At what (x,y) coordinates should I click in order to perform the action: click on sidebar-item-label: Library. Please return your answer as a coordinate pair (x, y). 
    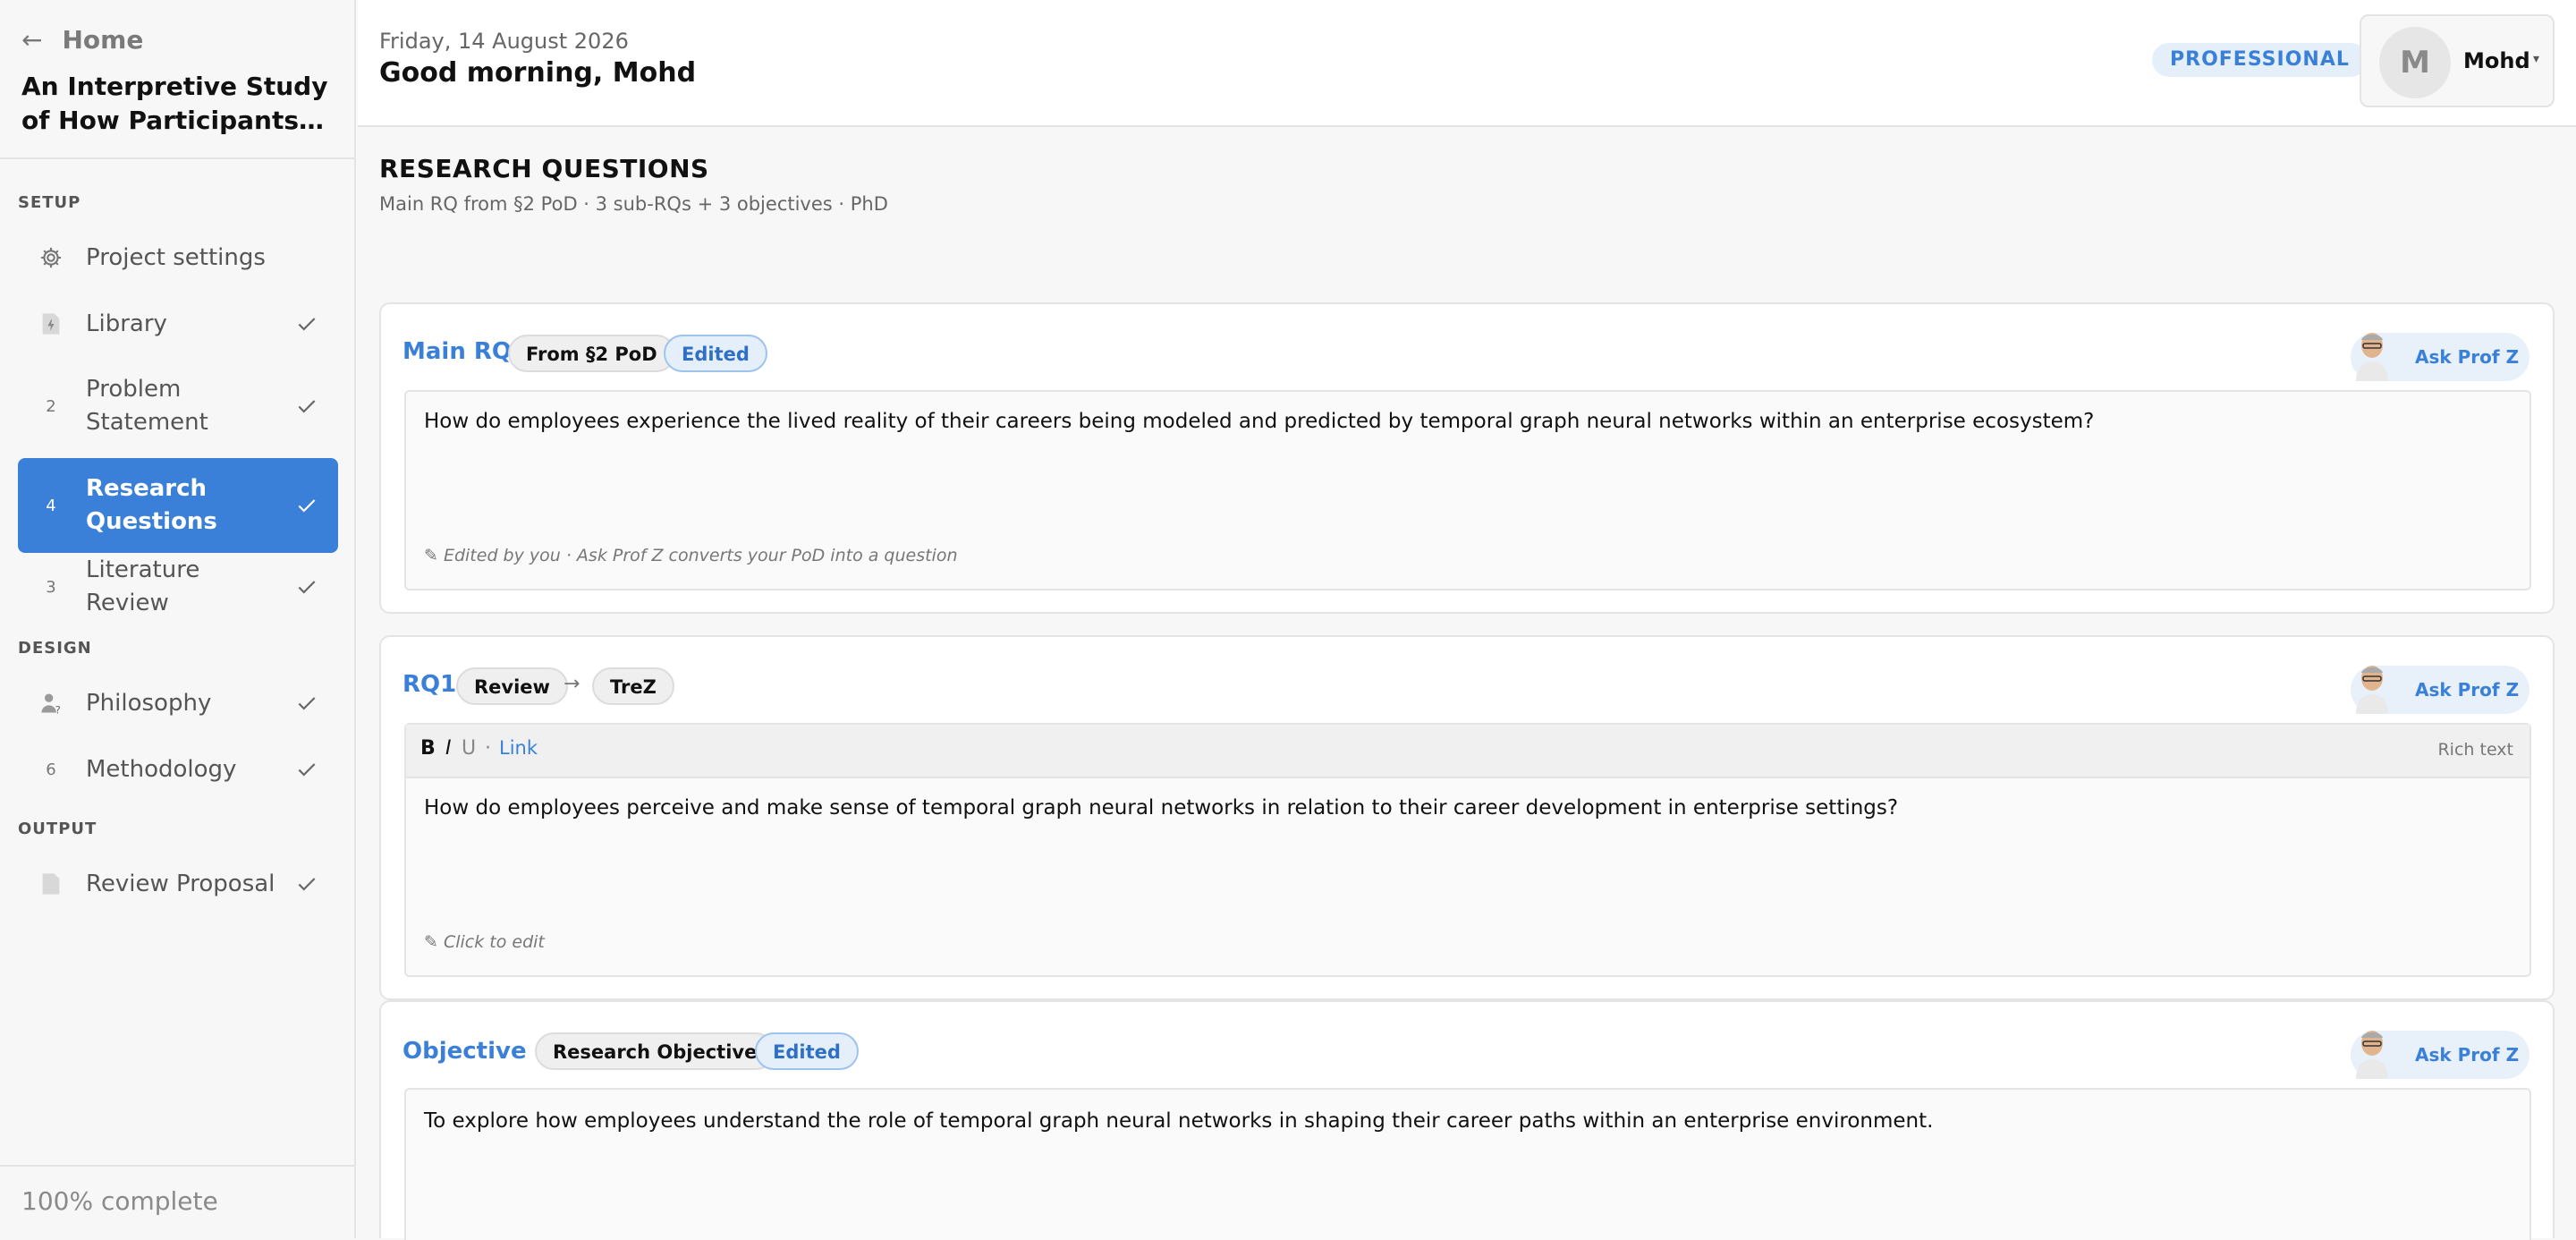
    Looking at the image, I should click on (126, 323).